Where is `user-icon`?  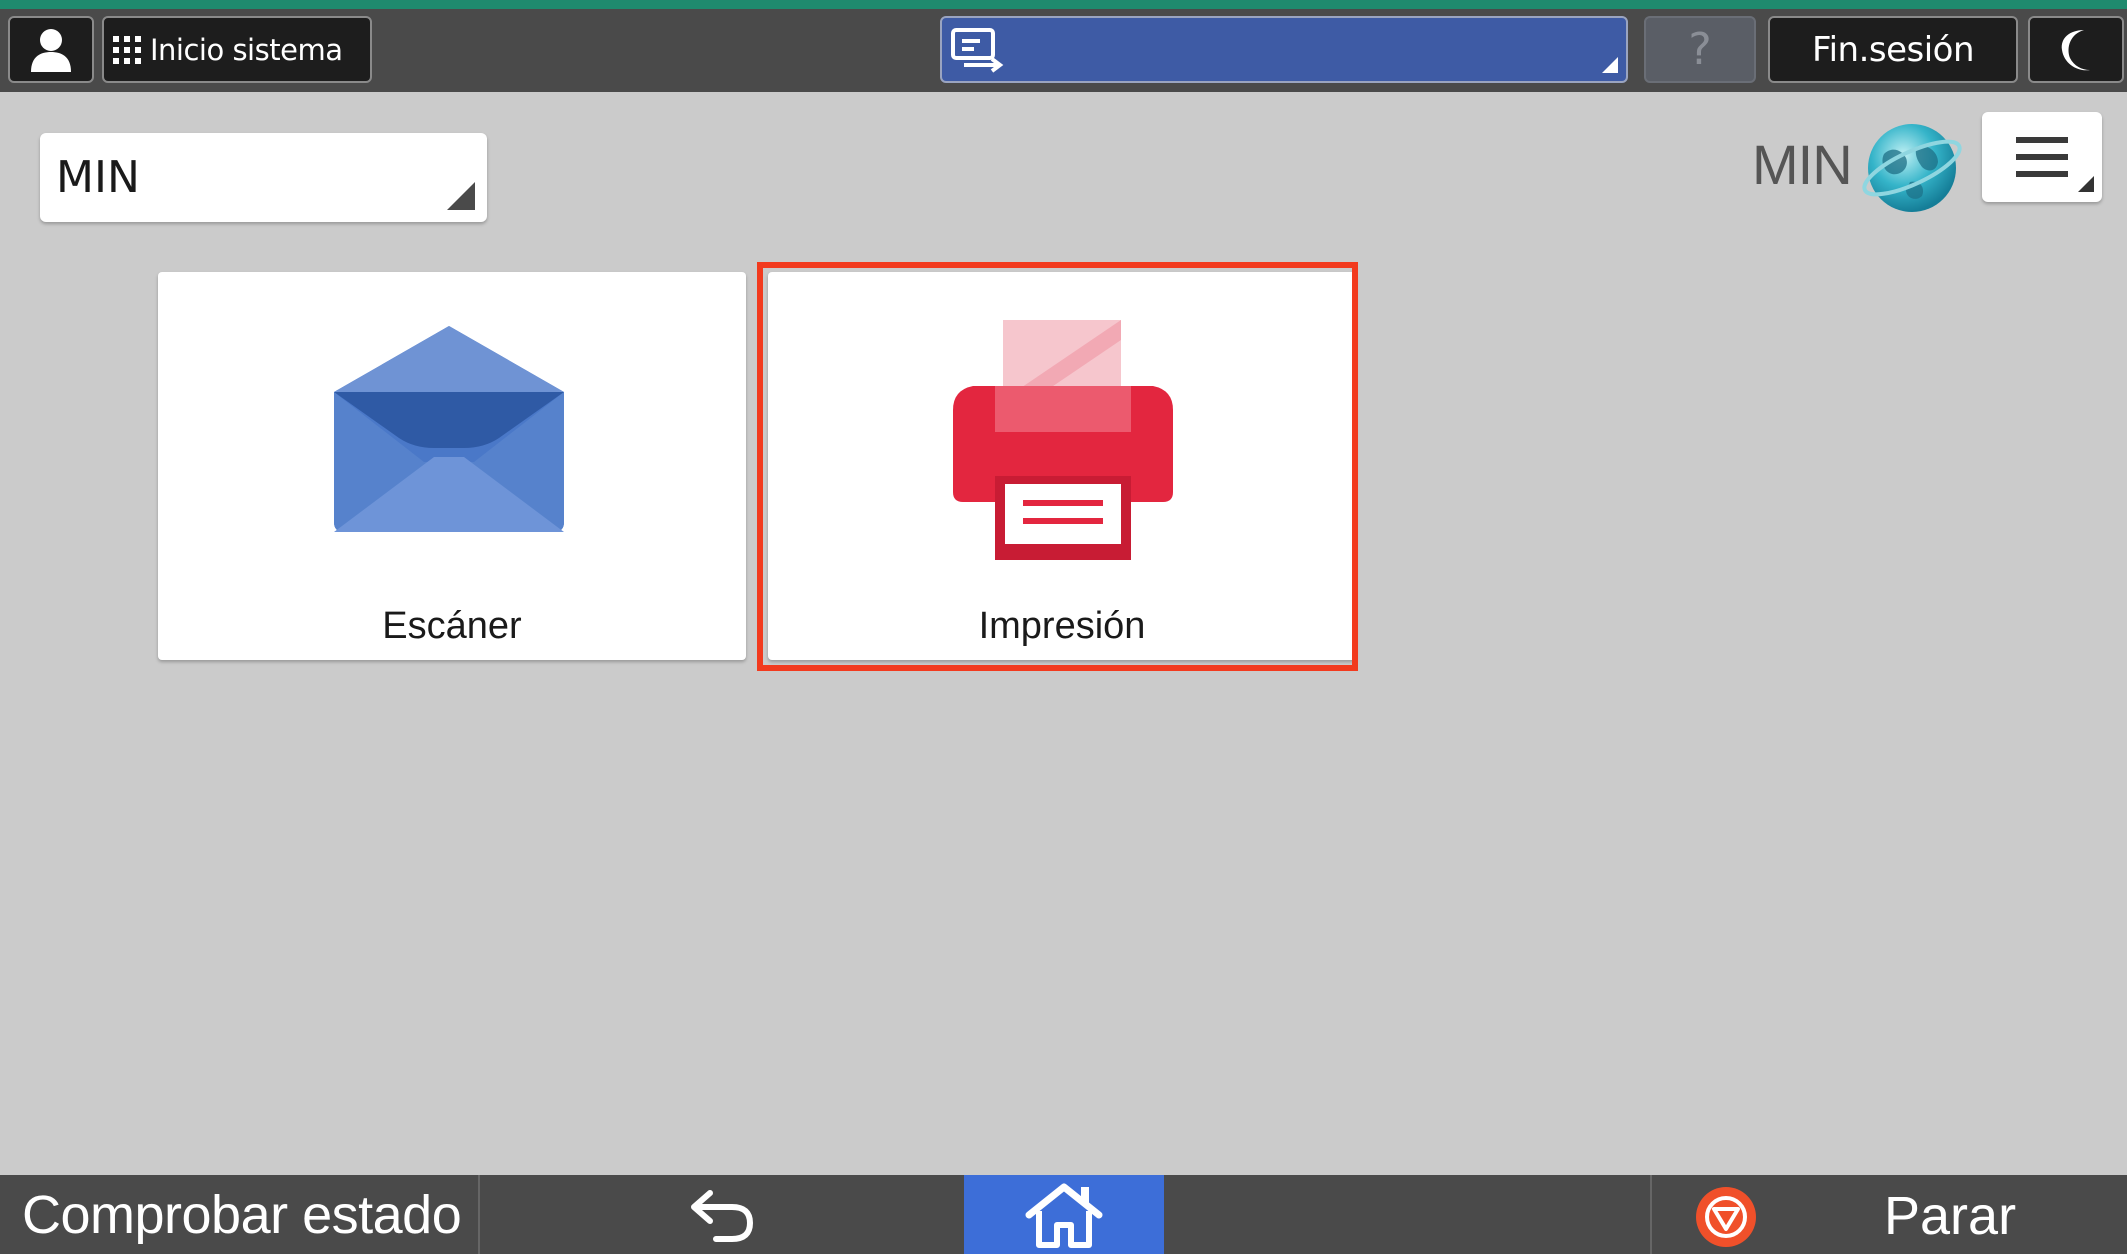
user-icon is located at coordinates (51, 50).